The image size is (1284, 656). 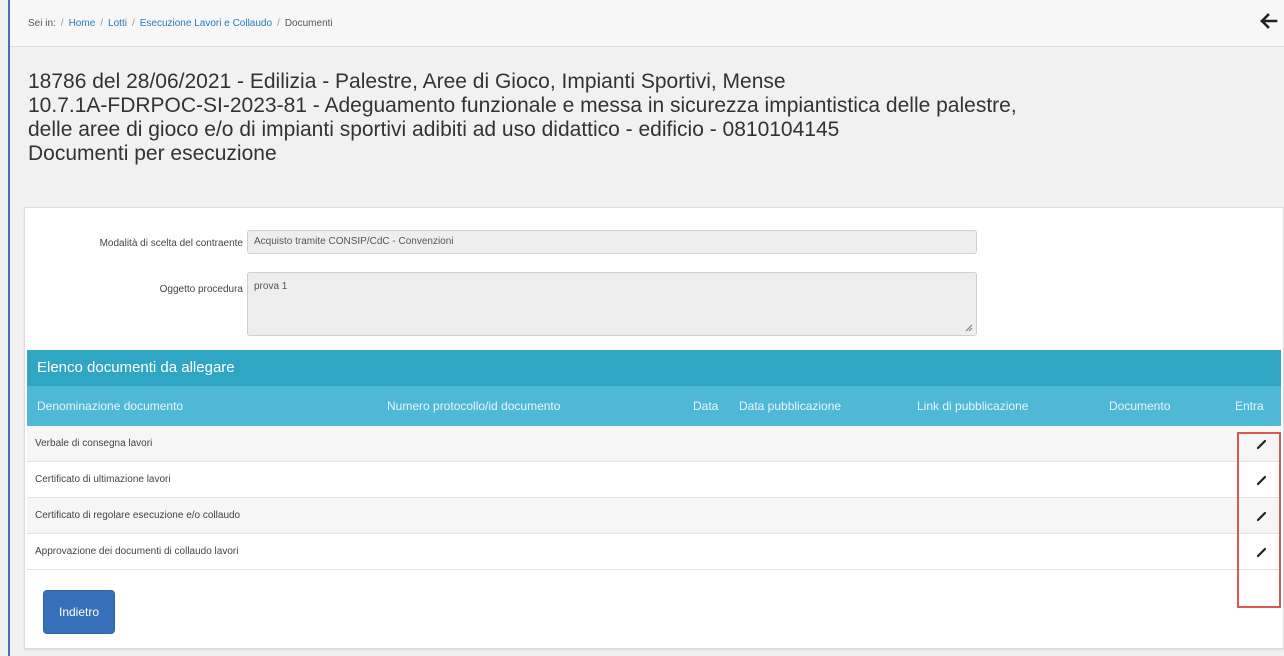 I want to click on table-row: Certificato di ultimazione lavori, so click(x=654, y=480).